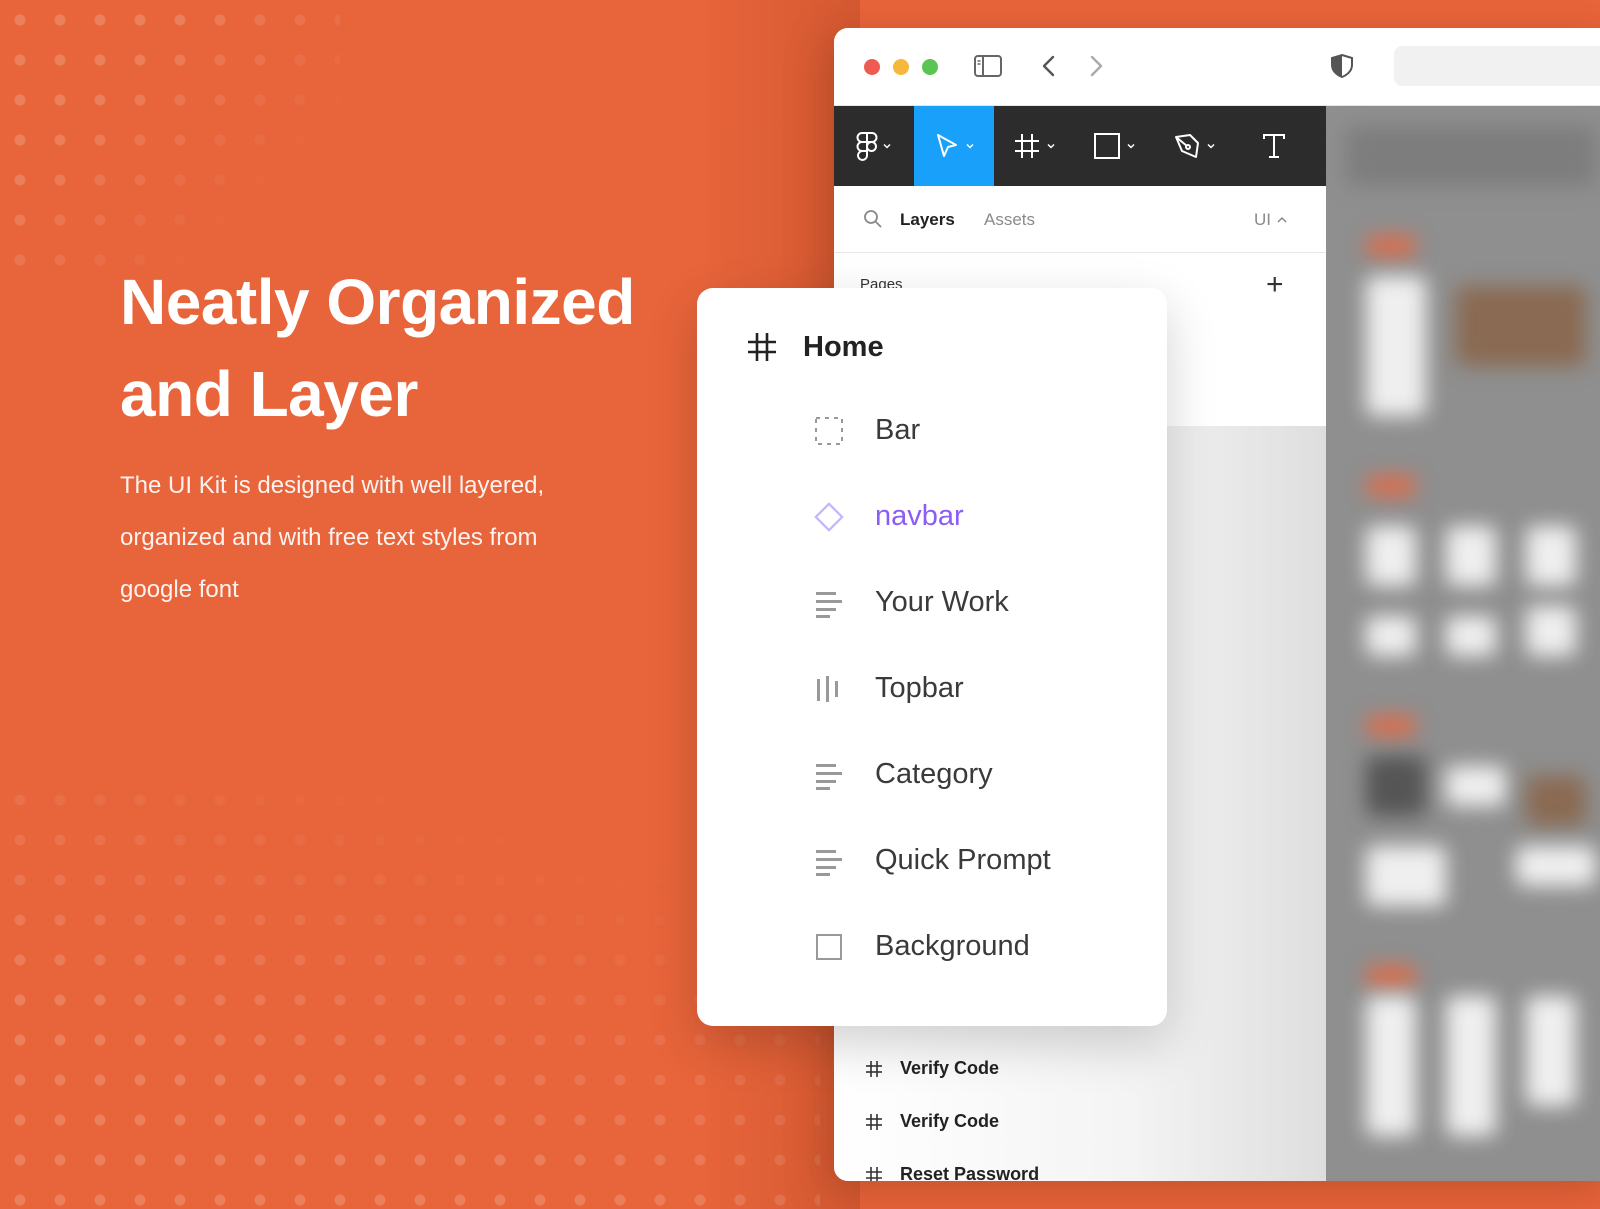 The image size is (1600, 1209). I want to click on layer-background-label: Background, so click(952, 946).